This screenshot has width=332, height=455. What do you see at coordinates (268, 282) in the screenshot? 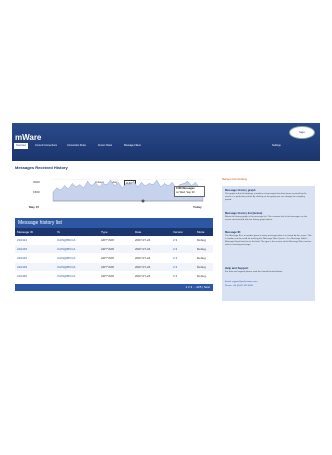
I see `support-email-link: Email: support@perfectware.com` at bounding box center [268, 282].